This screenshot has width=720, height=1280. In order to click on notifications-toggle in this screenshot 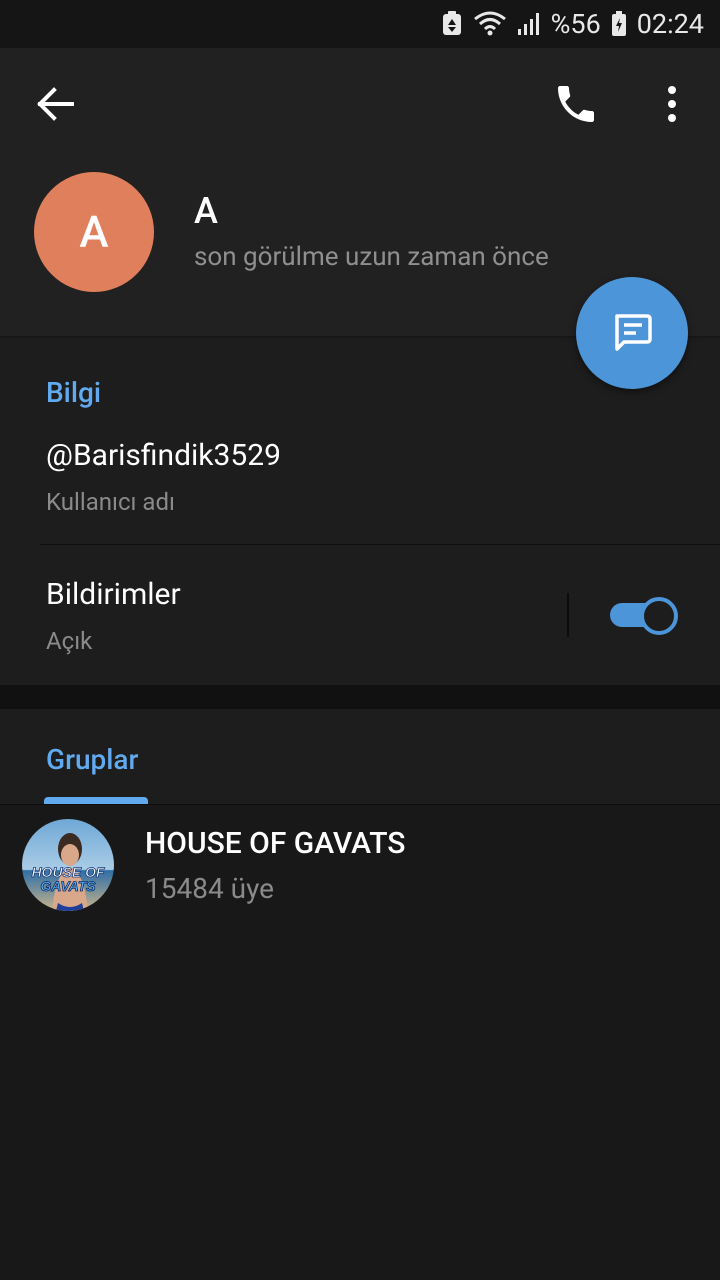, I will do `click(644, 616)`.